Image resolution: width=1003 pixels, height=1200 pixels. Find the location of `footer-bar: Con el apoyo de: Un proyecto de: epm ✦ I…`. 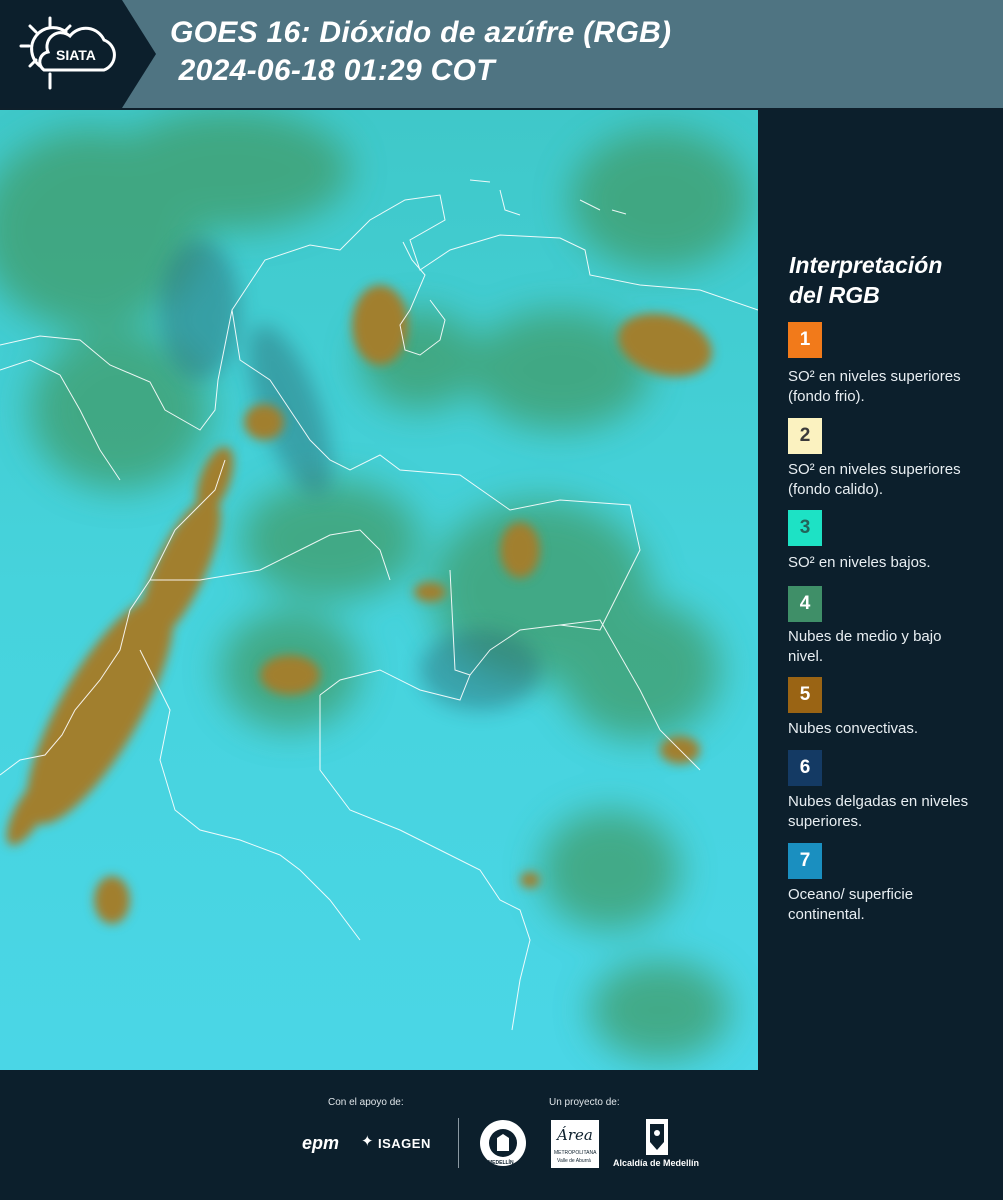

footer-bar: Con el apoyo de: Un proyecto de: epm ✦ I… is located at coordinates (501, 1135).